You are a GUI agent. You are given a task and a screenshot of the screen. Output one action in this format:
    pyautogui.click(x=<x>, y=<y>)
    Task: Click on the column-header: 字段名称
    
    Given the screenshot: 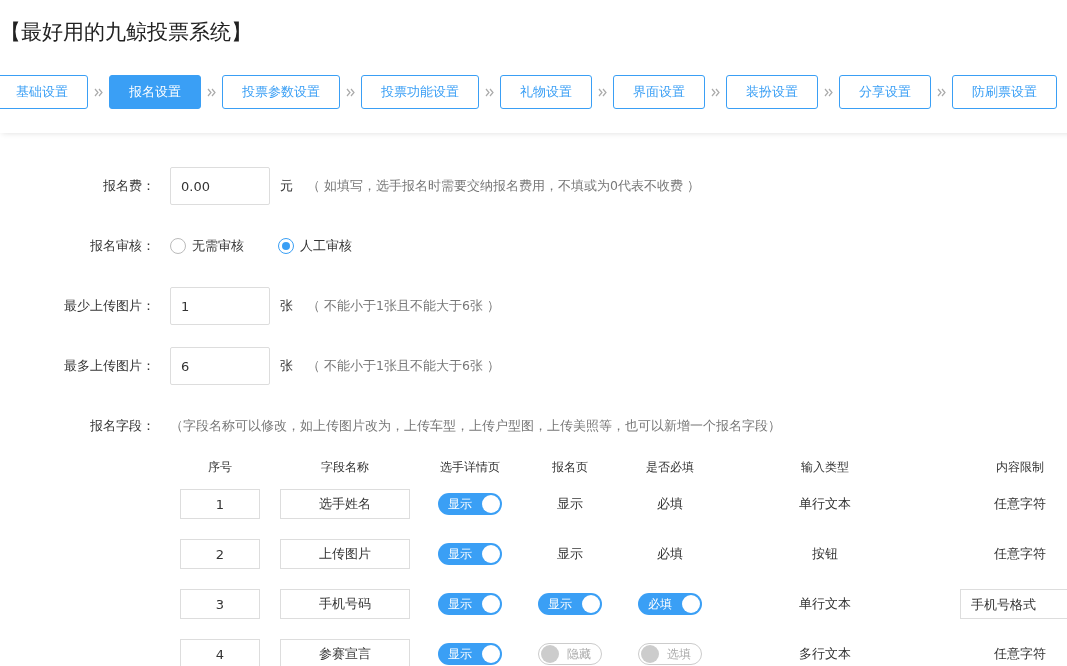 What is the action you would take?
    pyautogui.click(x=345, y=467)
    